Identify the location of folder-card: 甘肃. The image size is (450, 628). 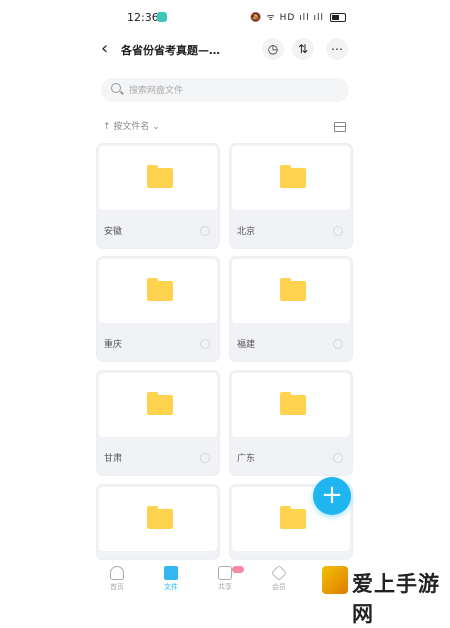
(158, 423).